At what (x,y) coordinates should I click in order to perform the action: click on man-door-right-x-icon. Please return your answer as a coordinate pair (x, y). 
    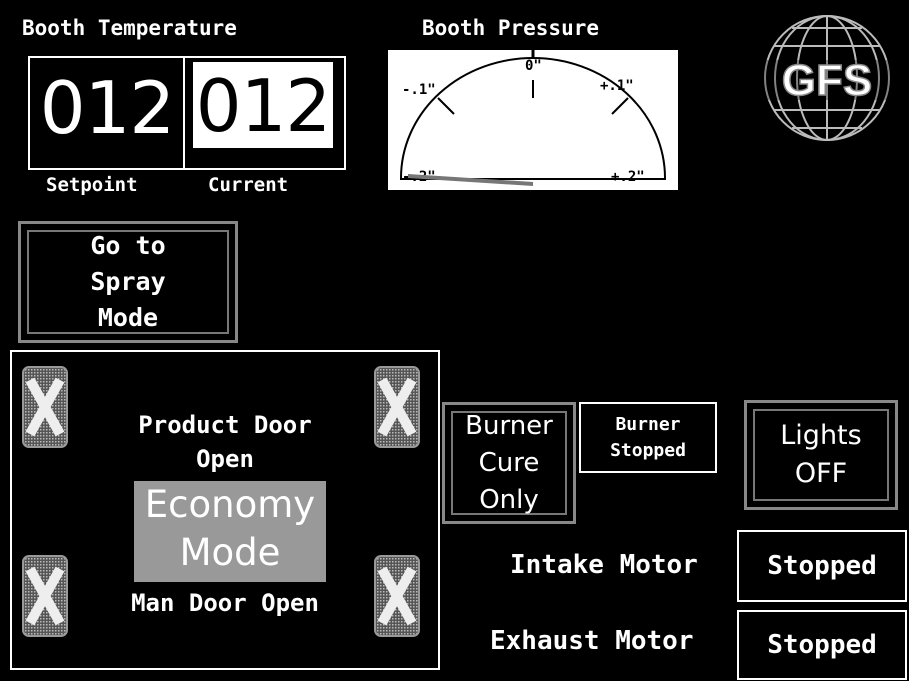
    Looking at the image, I should click on (397, 596).